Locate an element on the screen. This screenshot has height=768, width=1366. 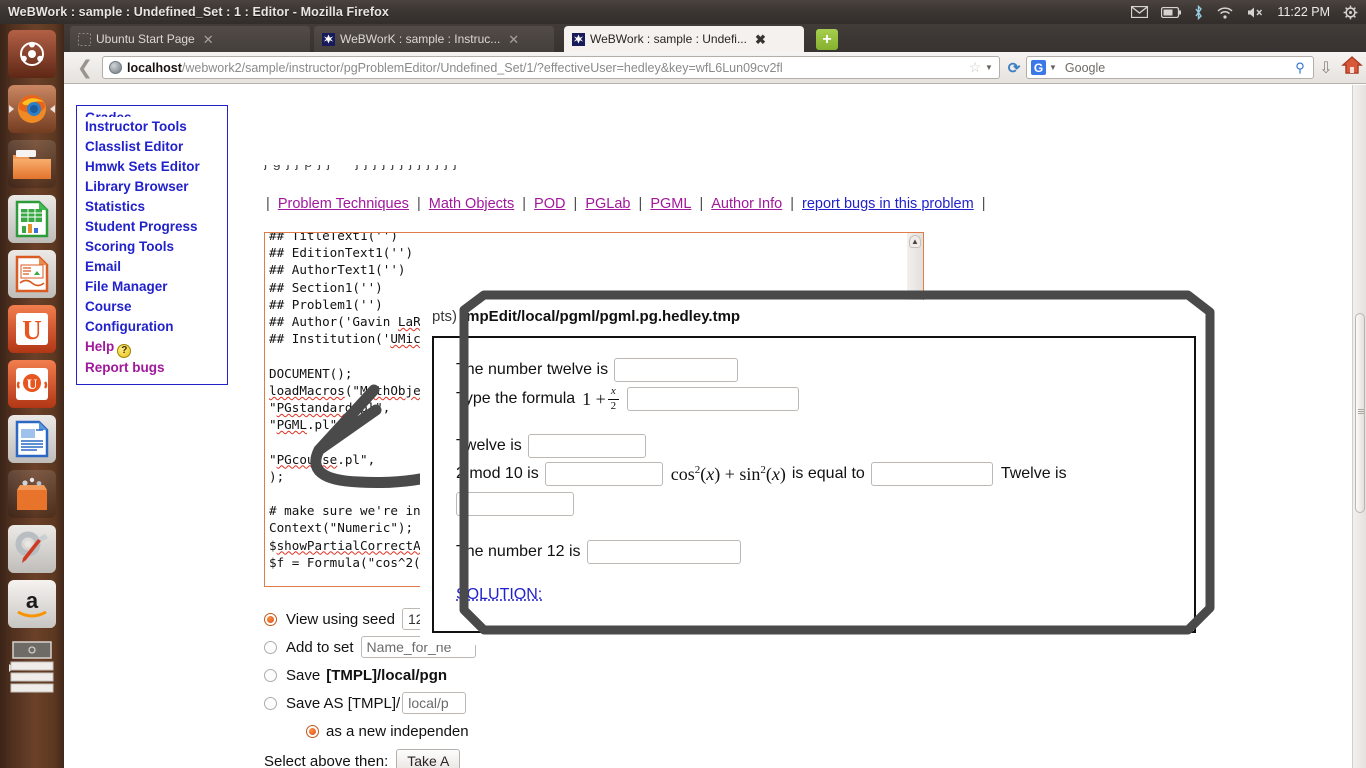
line-text: 2 mod 10 is is located at coordinates (497, 474).